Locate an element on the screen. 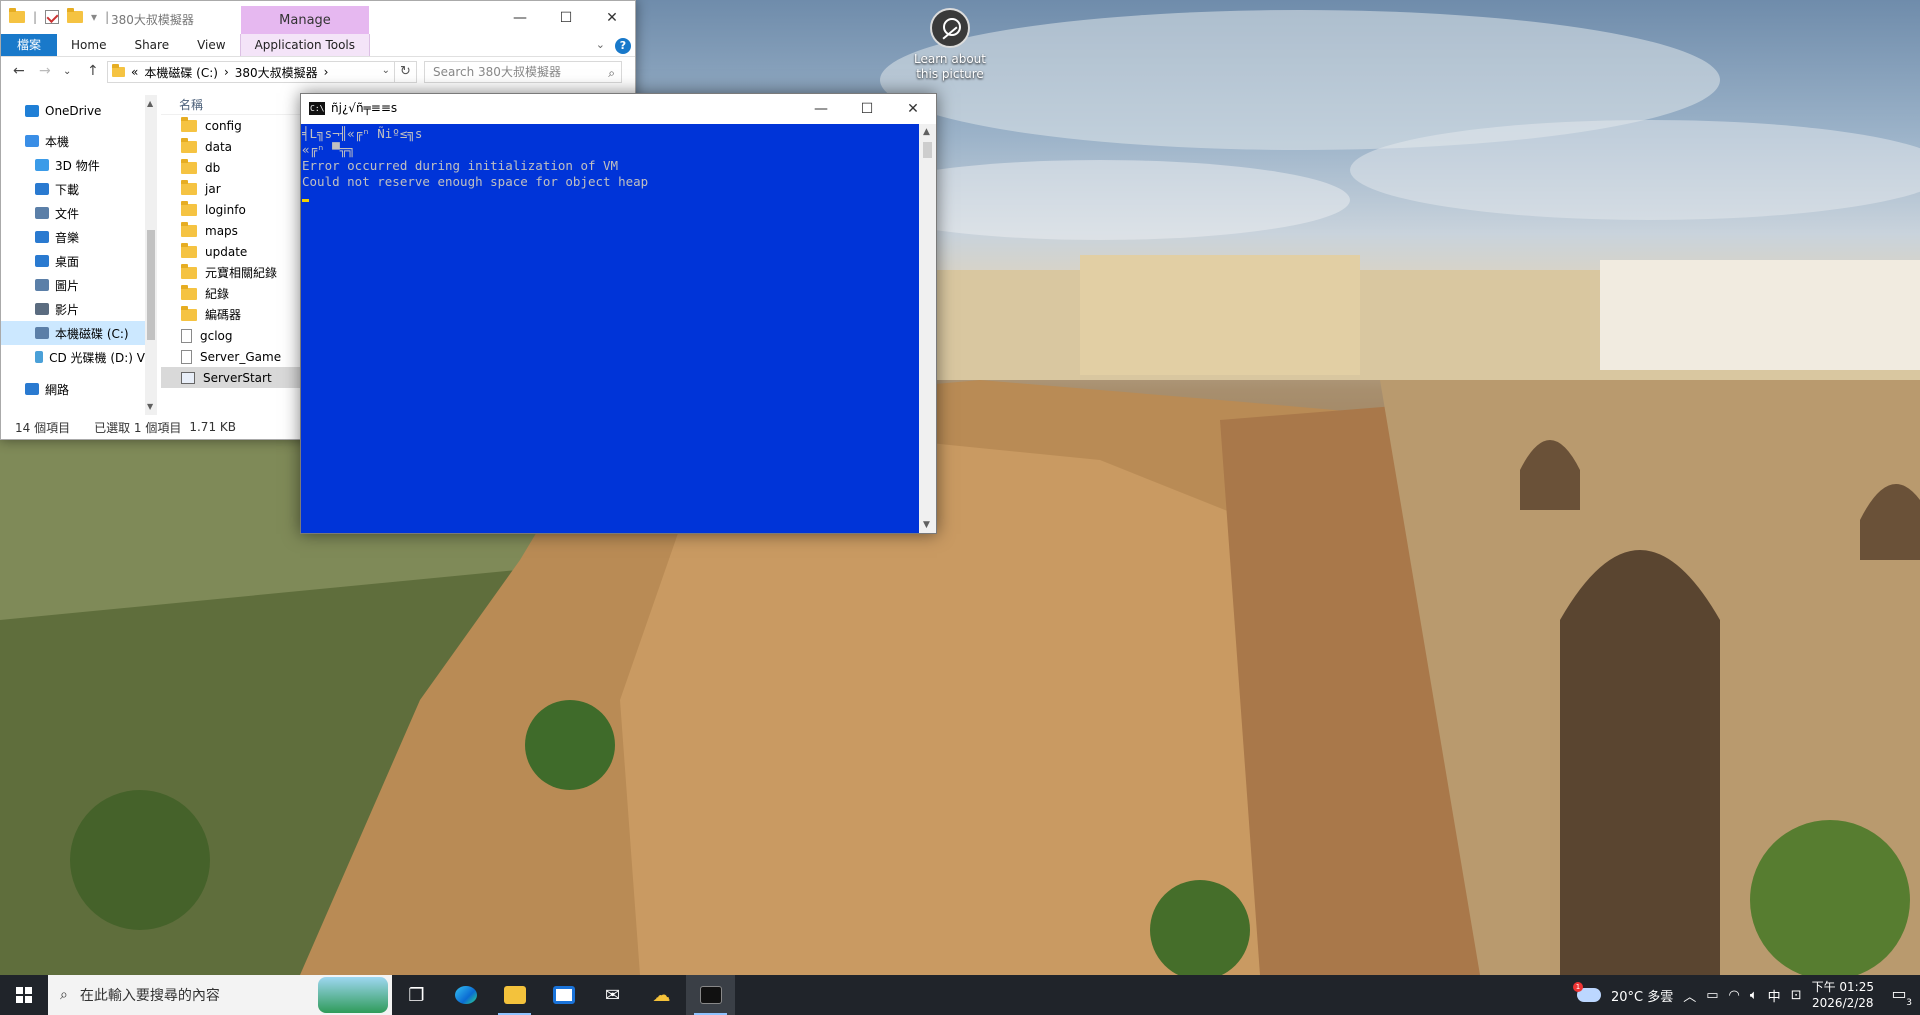 This screenshot has height=1015, width=1920. nav-item: 網路 is located at coordinates (73, 389).